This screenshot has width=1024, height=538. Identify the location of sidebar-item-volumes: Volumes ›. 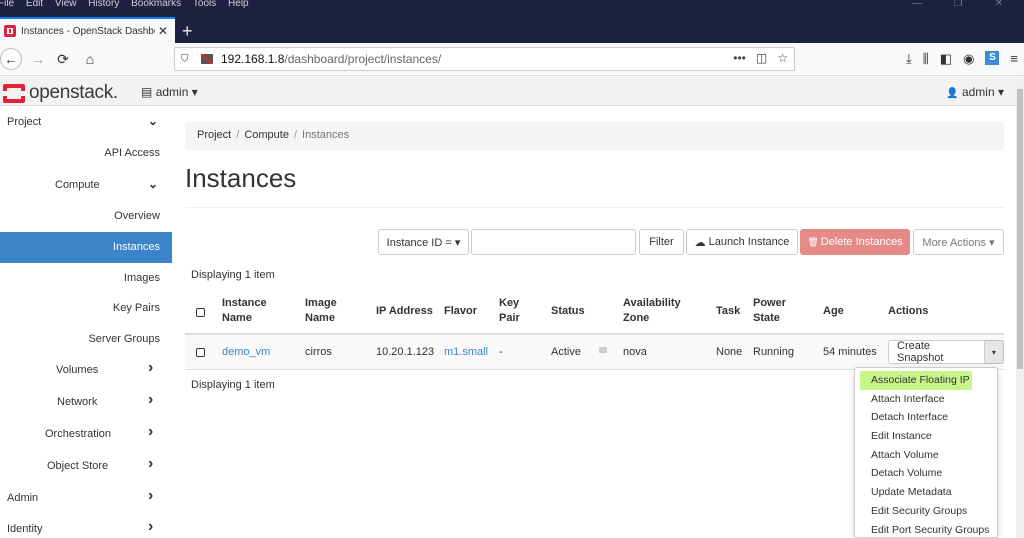
(86, 370).